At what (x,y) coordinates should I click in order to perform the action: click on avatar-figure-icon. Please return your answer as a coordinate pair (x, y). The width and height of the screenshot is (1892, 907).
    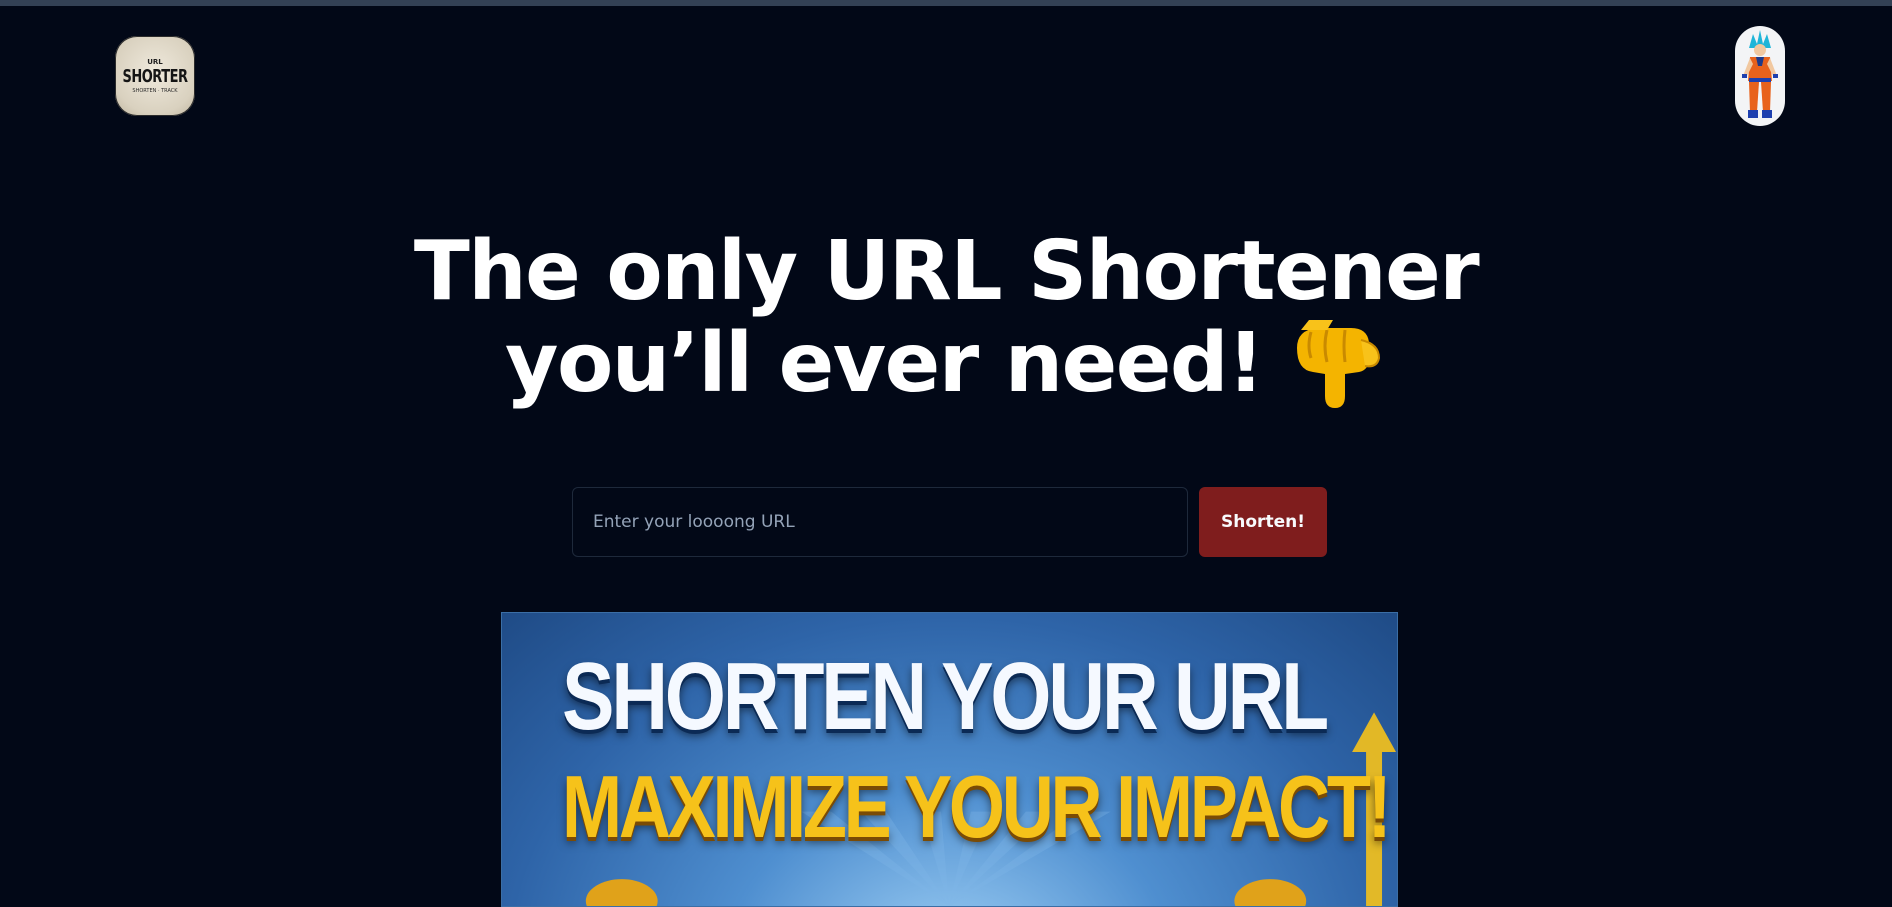
    Looking at the image, I should click on (1760, 74).